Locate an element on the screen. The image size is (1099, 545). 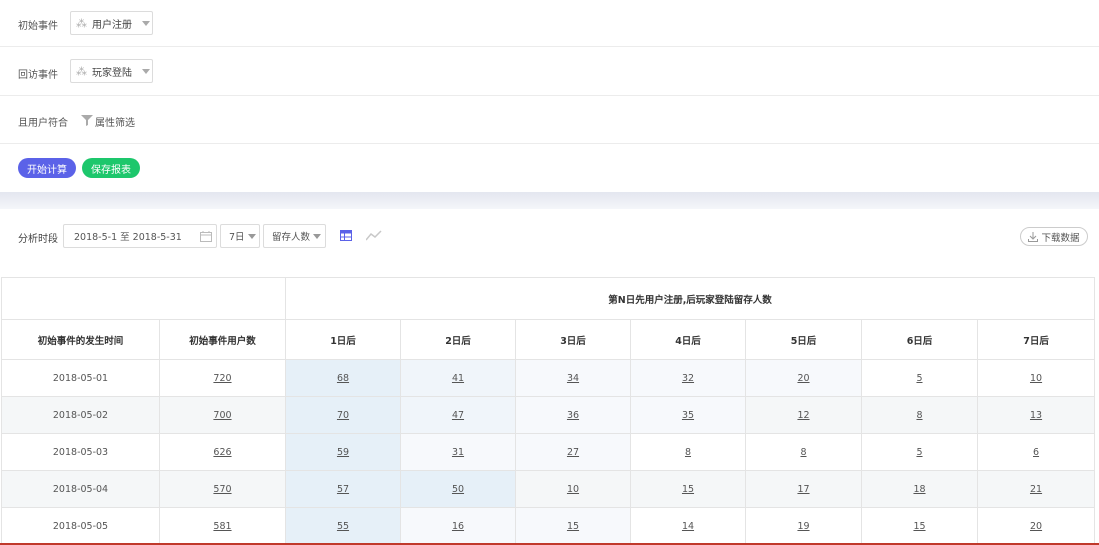
retention-link: 36 is located at coordinates (573, 415).